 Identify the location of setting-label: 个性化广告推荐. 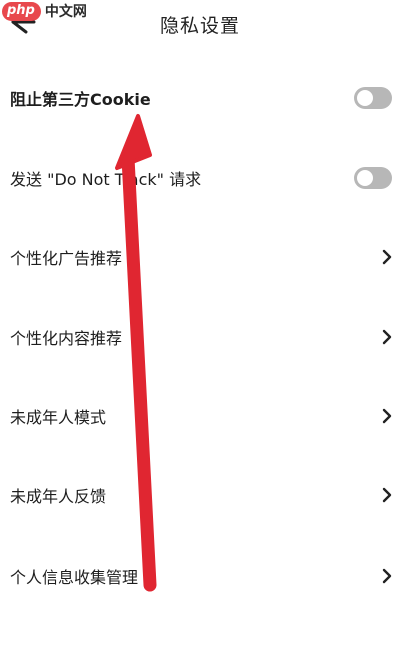
(66, 258).